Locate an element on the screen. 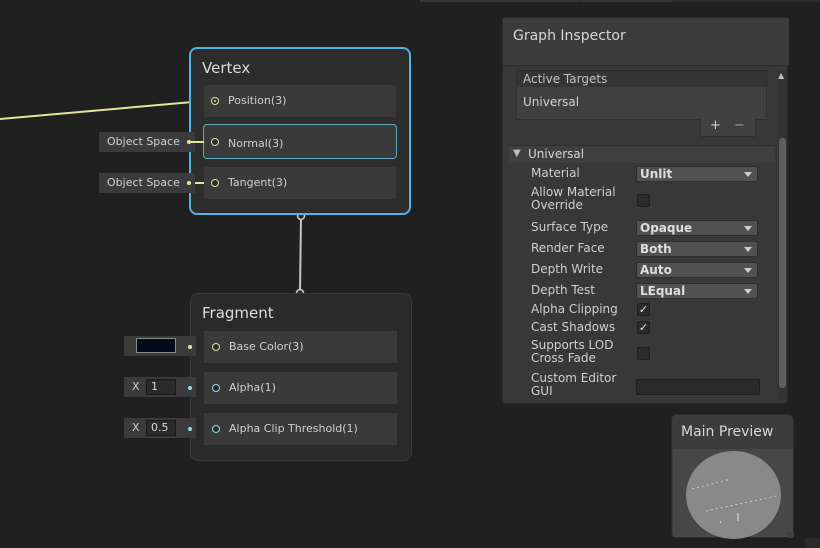 The height and width of the screenshot is (548, 820). alpha-x-label: X is located at coordinates (136, 386).